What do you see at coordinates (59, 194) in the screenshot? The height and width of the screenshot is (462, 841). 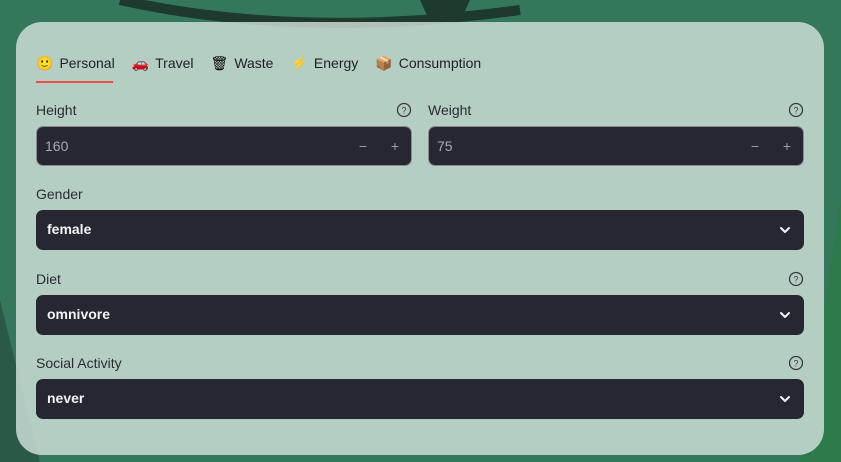 I see `gender-label: Gender` at bounding box center [59, 194].